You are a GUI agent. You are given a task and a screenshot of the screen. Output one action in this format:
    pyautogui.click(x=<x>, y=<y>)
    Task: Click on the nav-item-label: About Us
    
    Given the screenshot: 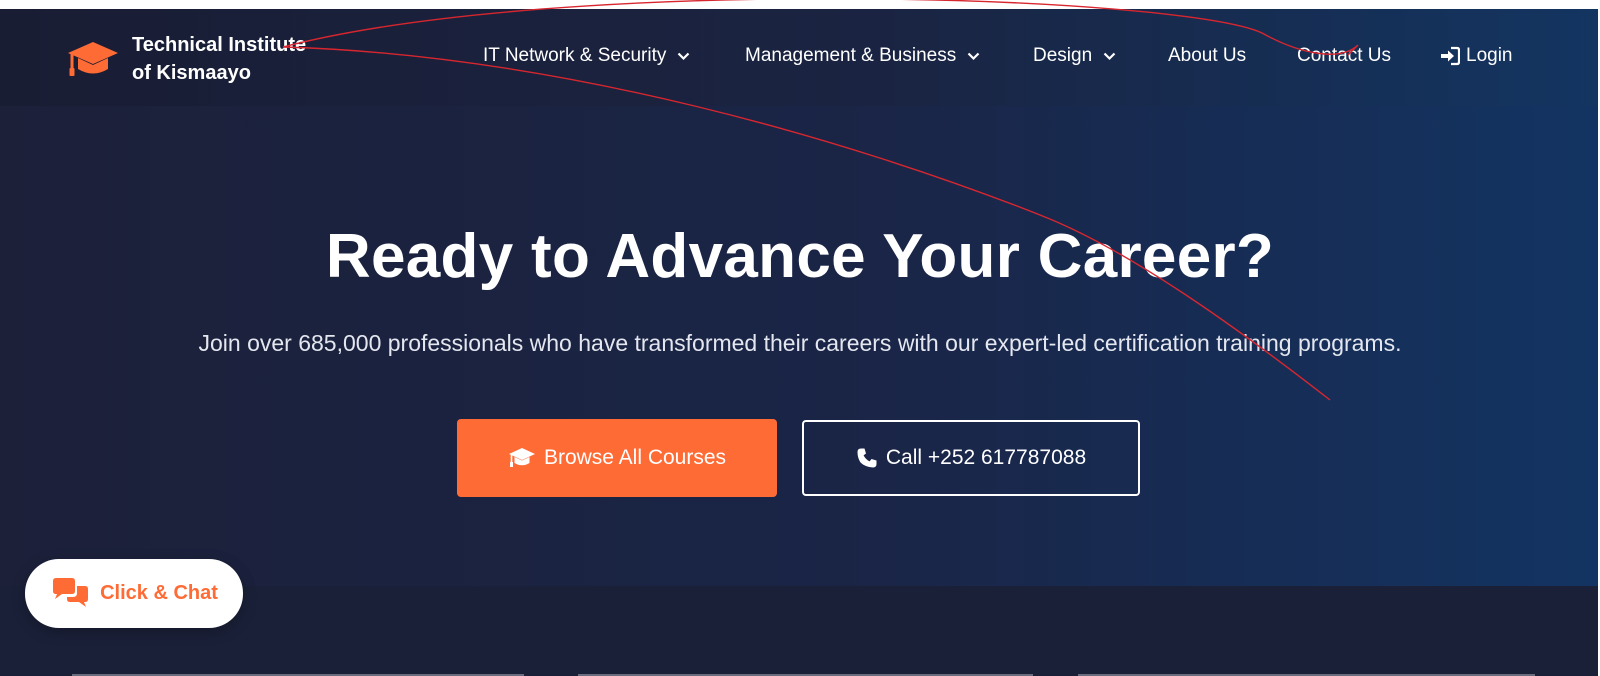 What is the action you would take?
    pyautogui.click(x=1207, y=55)
    